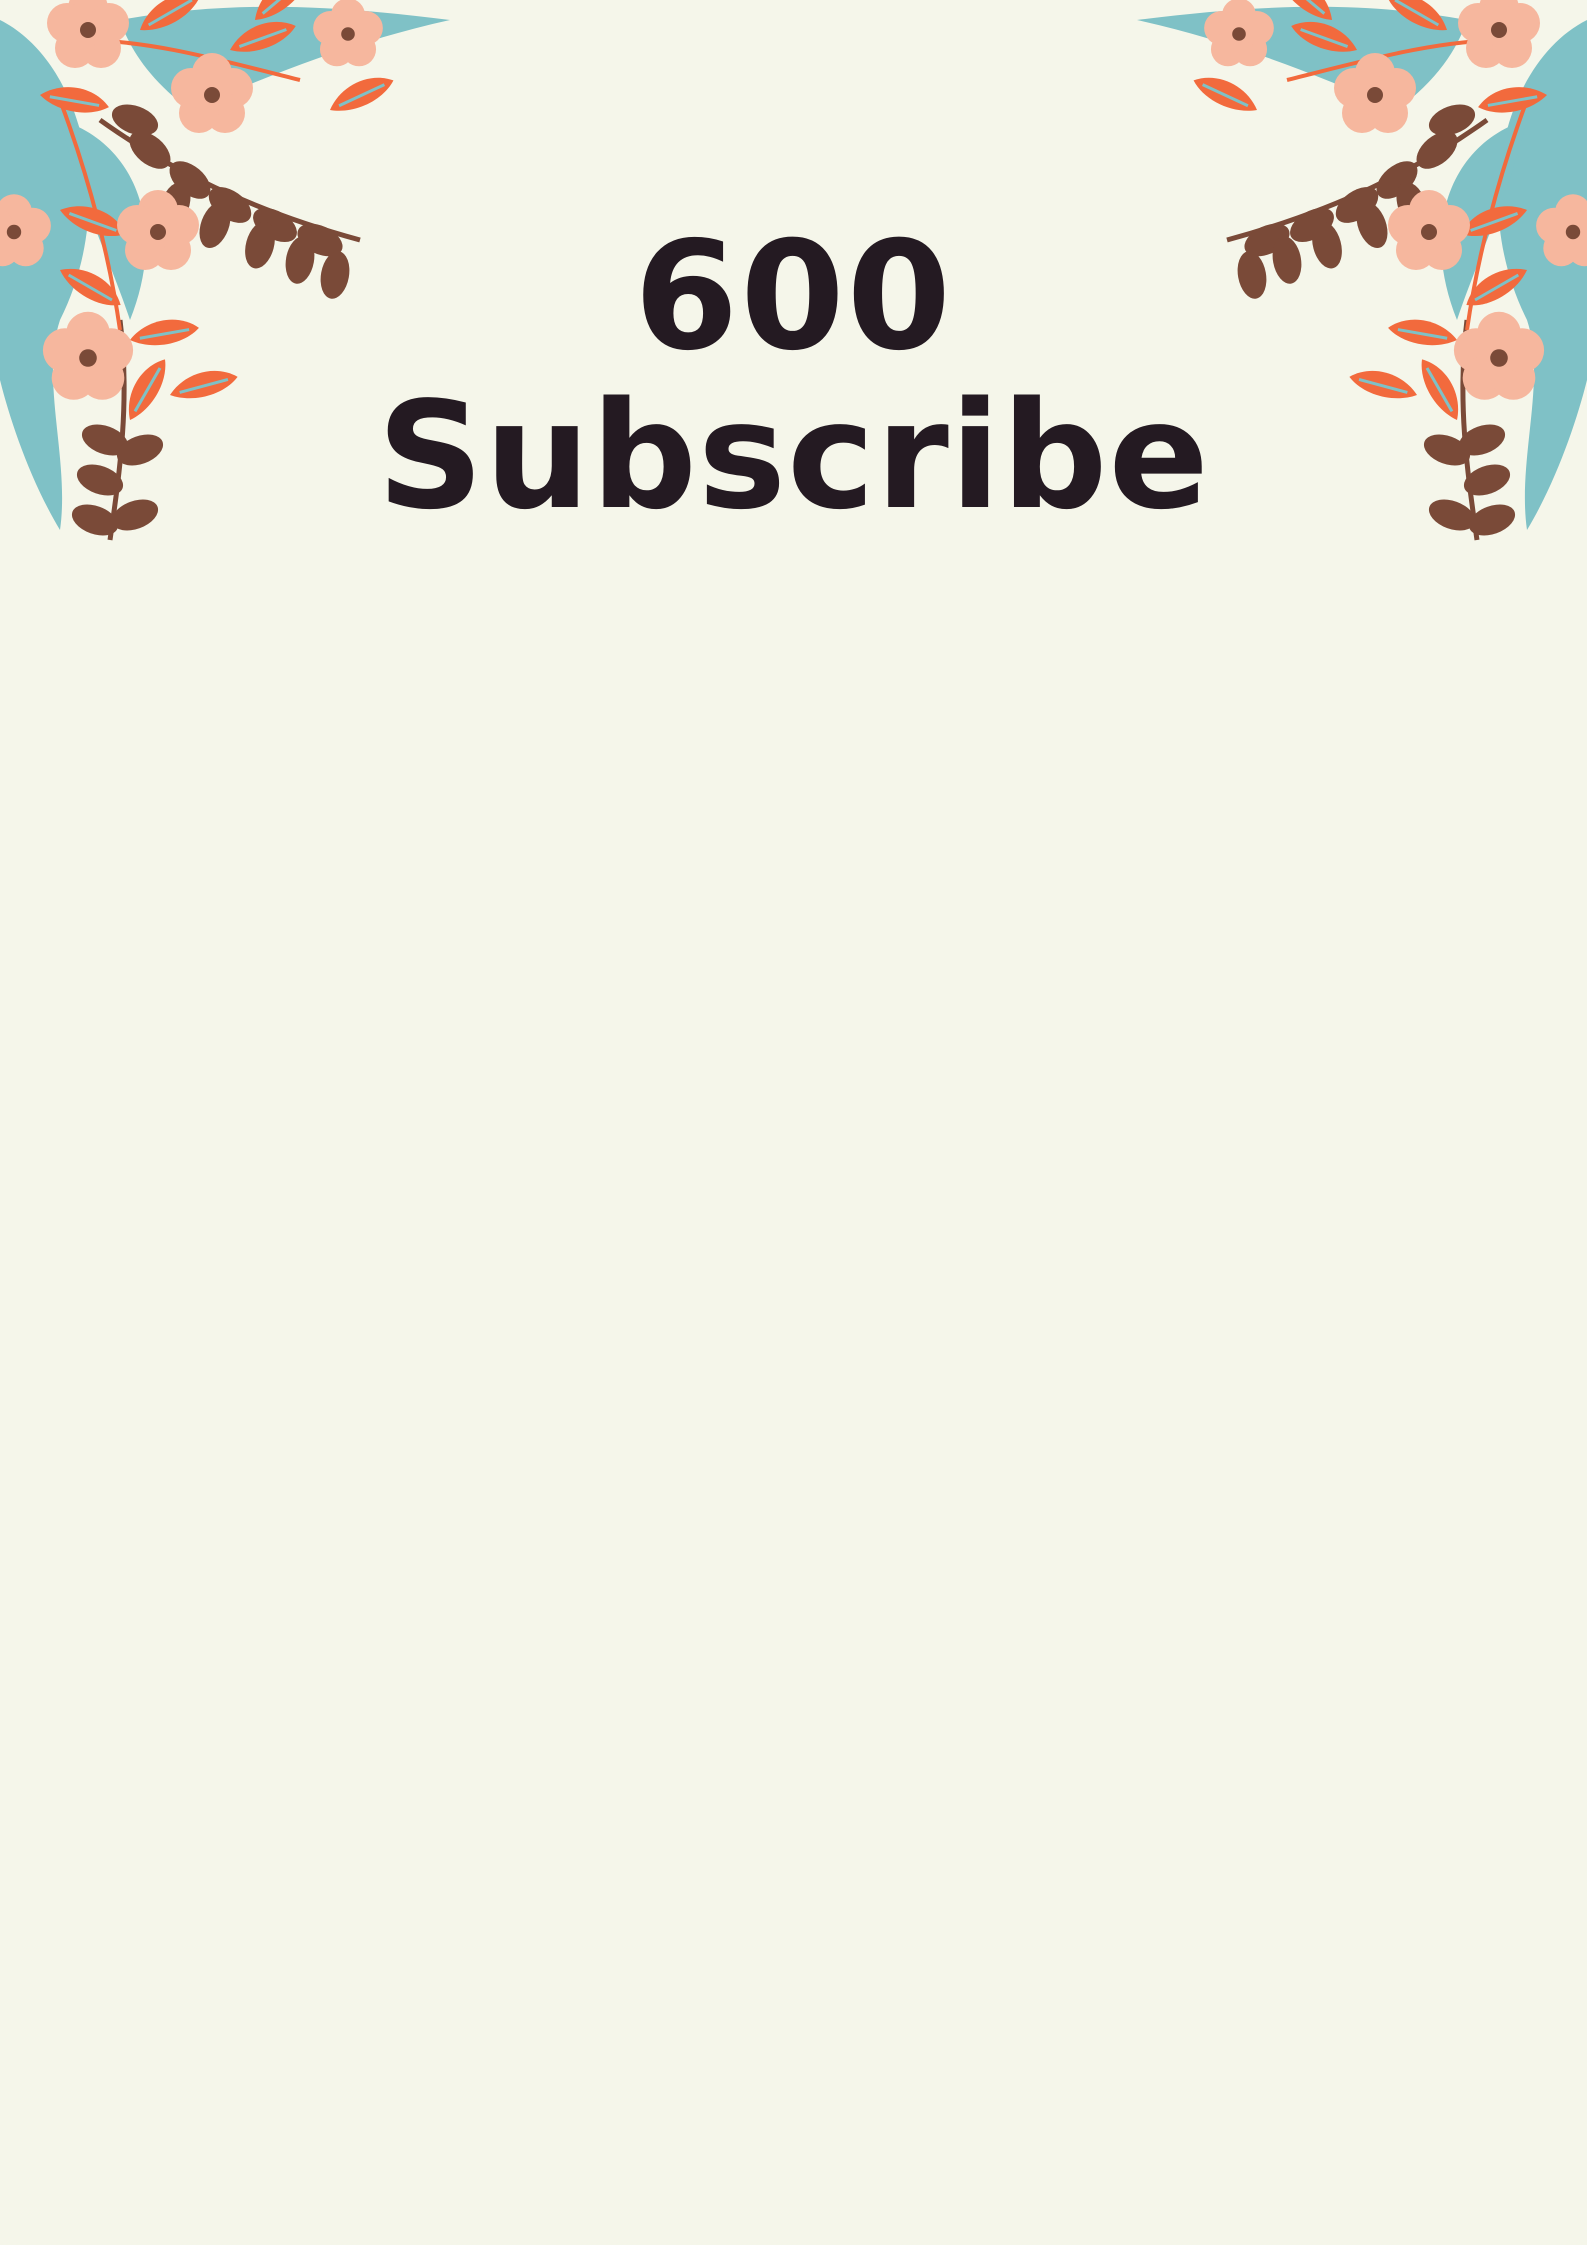  I want to click on headline: 600 Subscribe, so click(793, 377).